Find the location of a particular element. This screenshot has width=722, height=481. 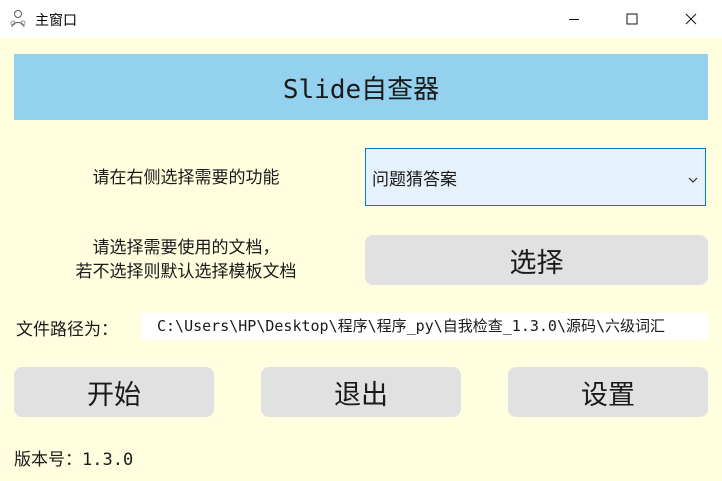

app-banner-title: Slide自查器 is located at coordinates (361, 87).